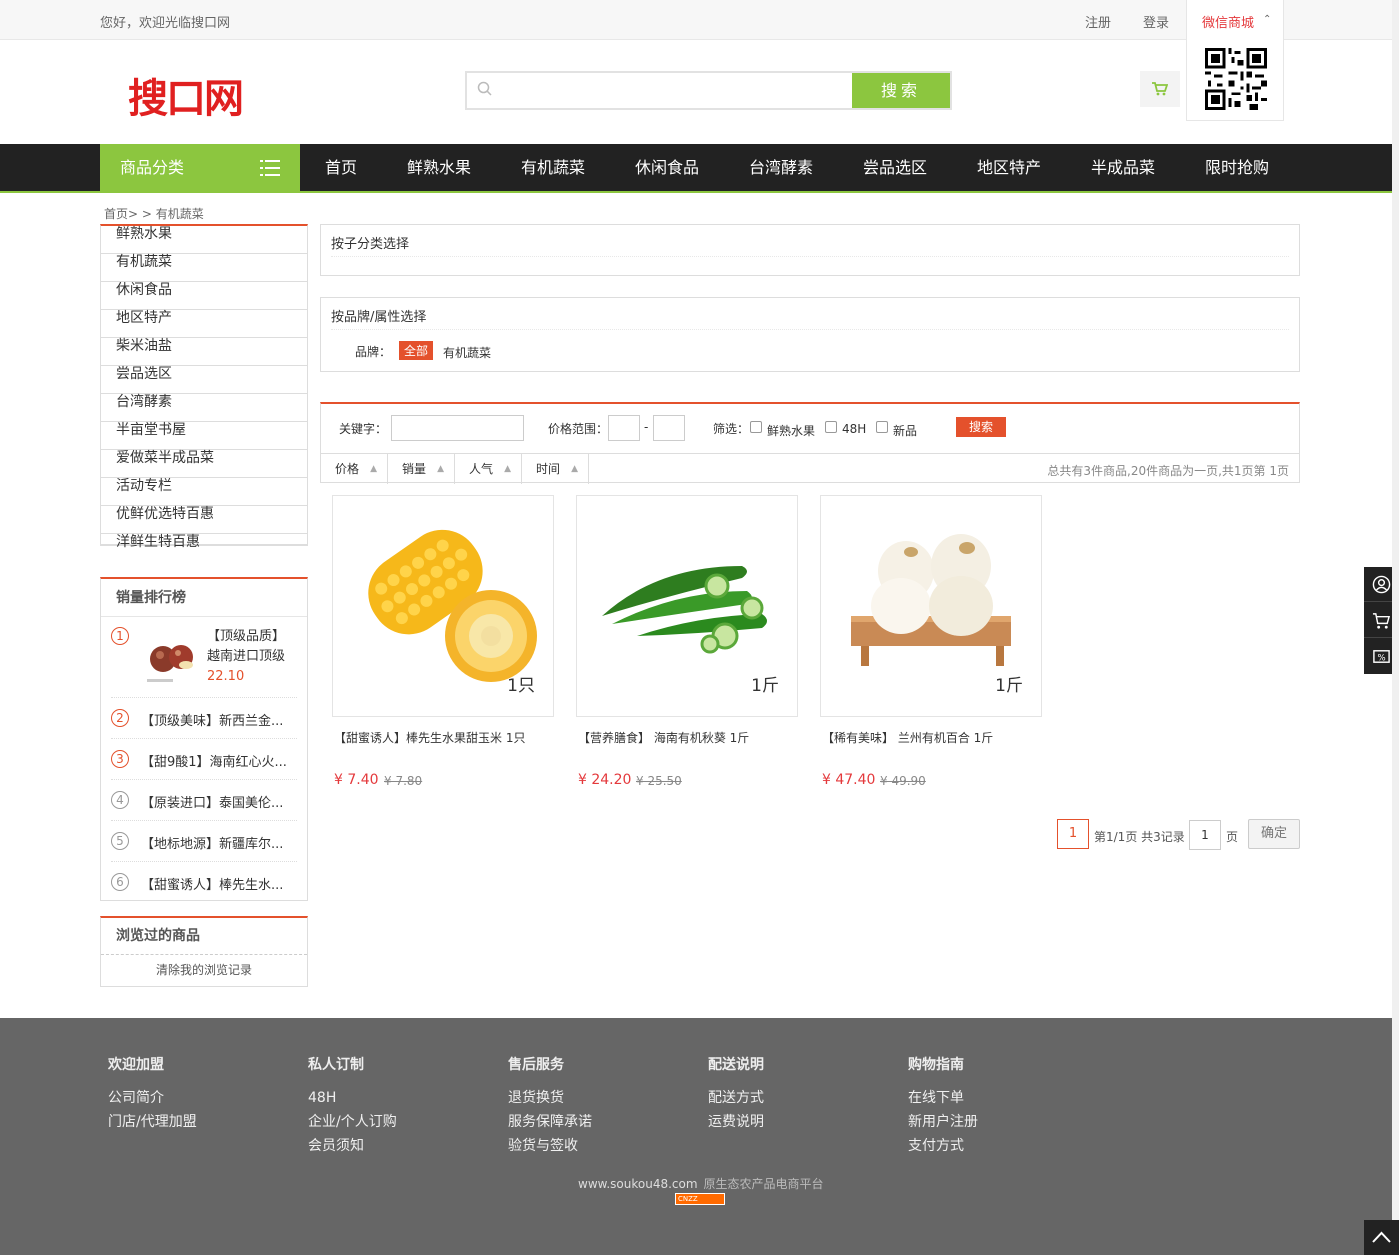  What do you see at coordinates (901, 90) in the screenshot?
I see `search-button: 搜索` at bounding box center [901, 90].